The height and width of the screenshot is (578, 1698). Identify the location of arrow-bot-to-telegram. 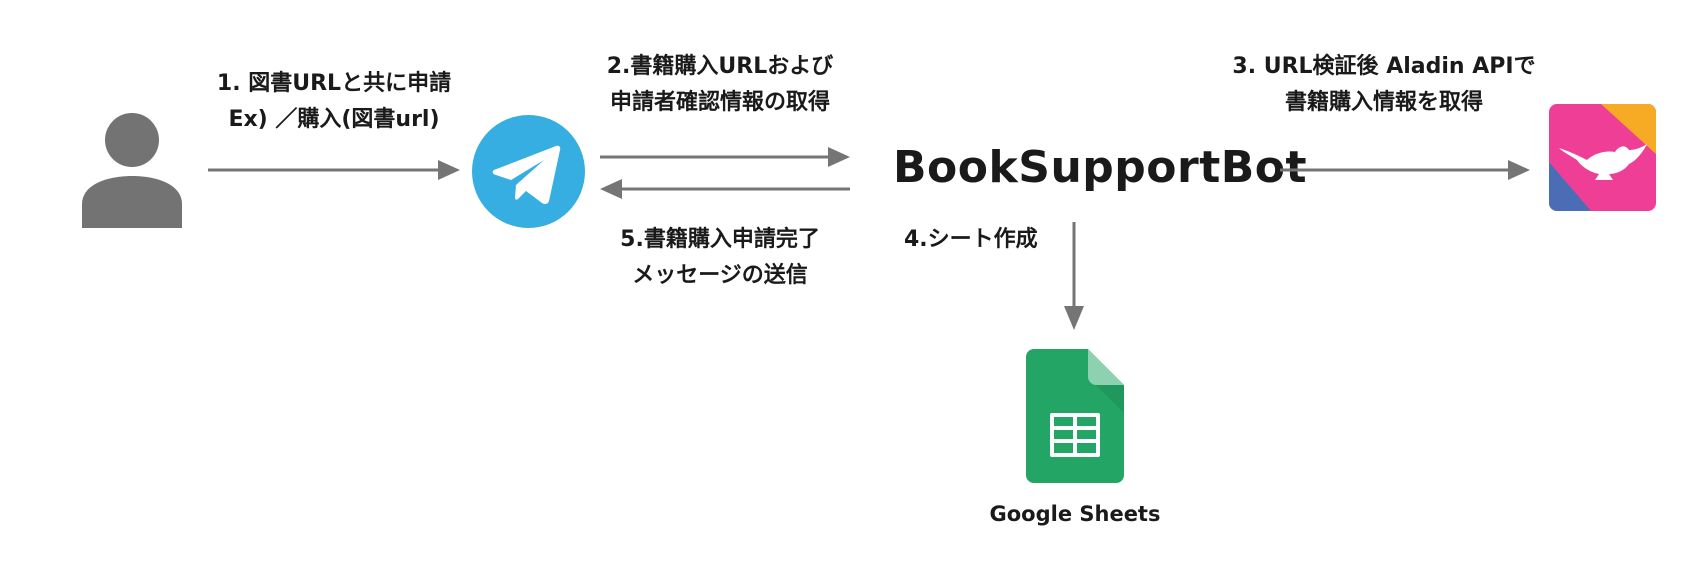
(725, 189).